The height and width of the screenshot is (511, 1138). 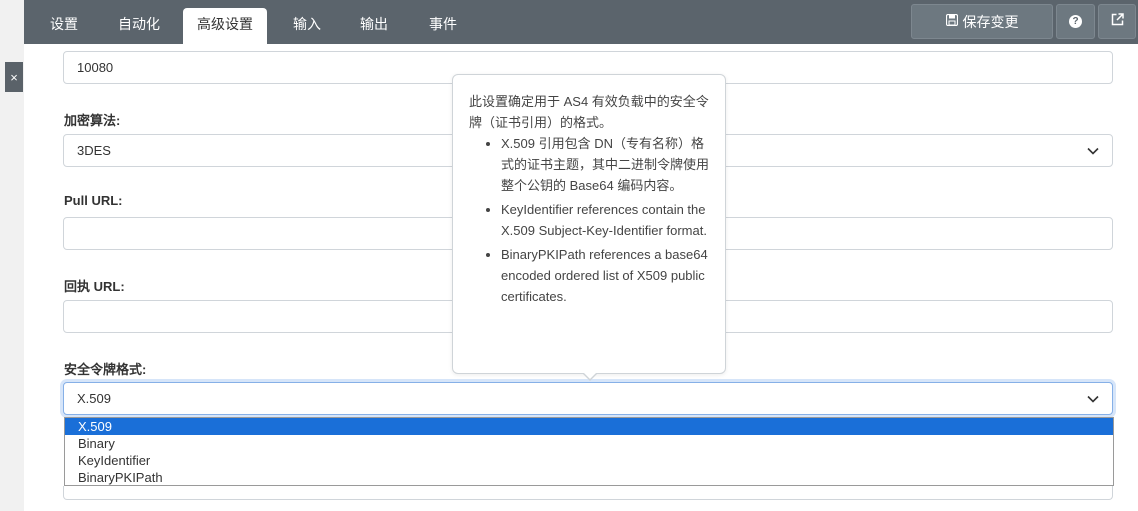 I want to click on dropdown-option: KeyIdentifier, so click(x=589, y=460).